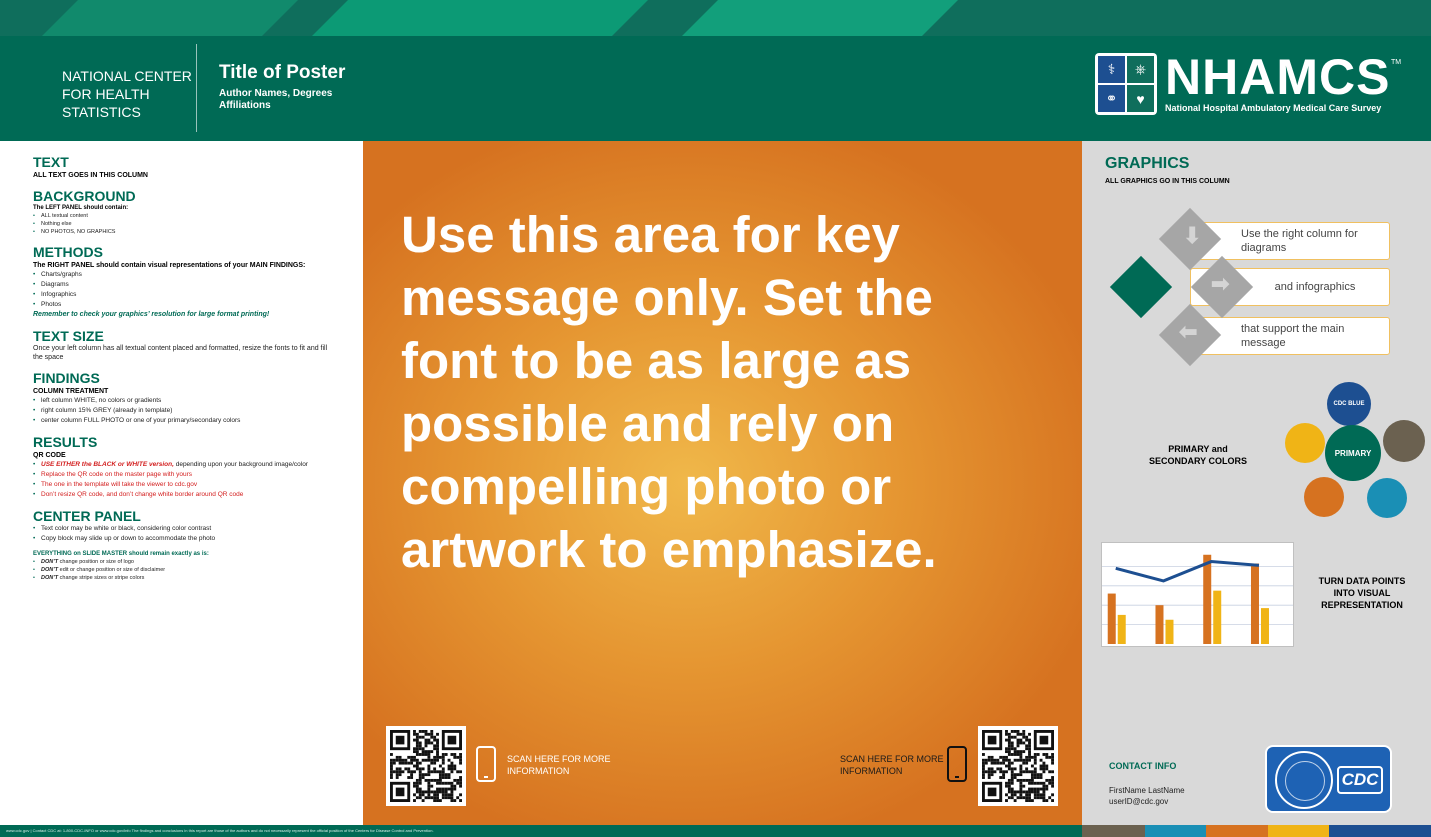 This screenshot has height=837, width=1431. I want to click on cdc-logo: CDC, so click(1328, 779).